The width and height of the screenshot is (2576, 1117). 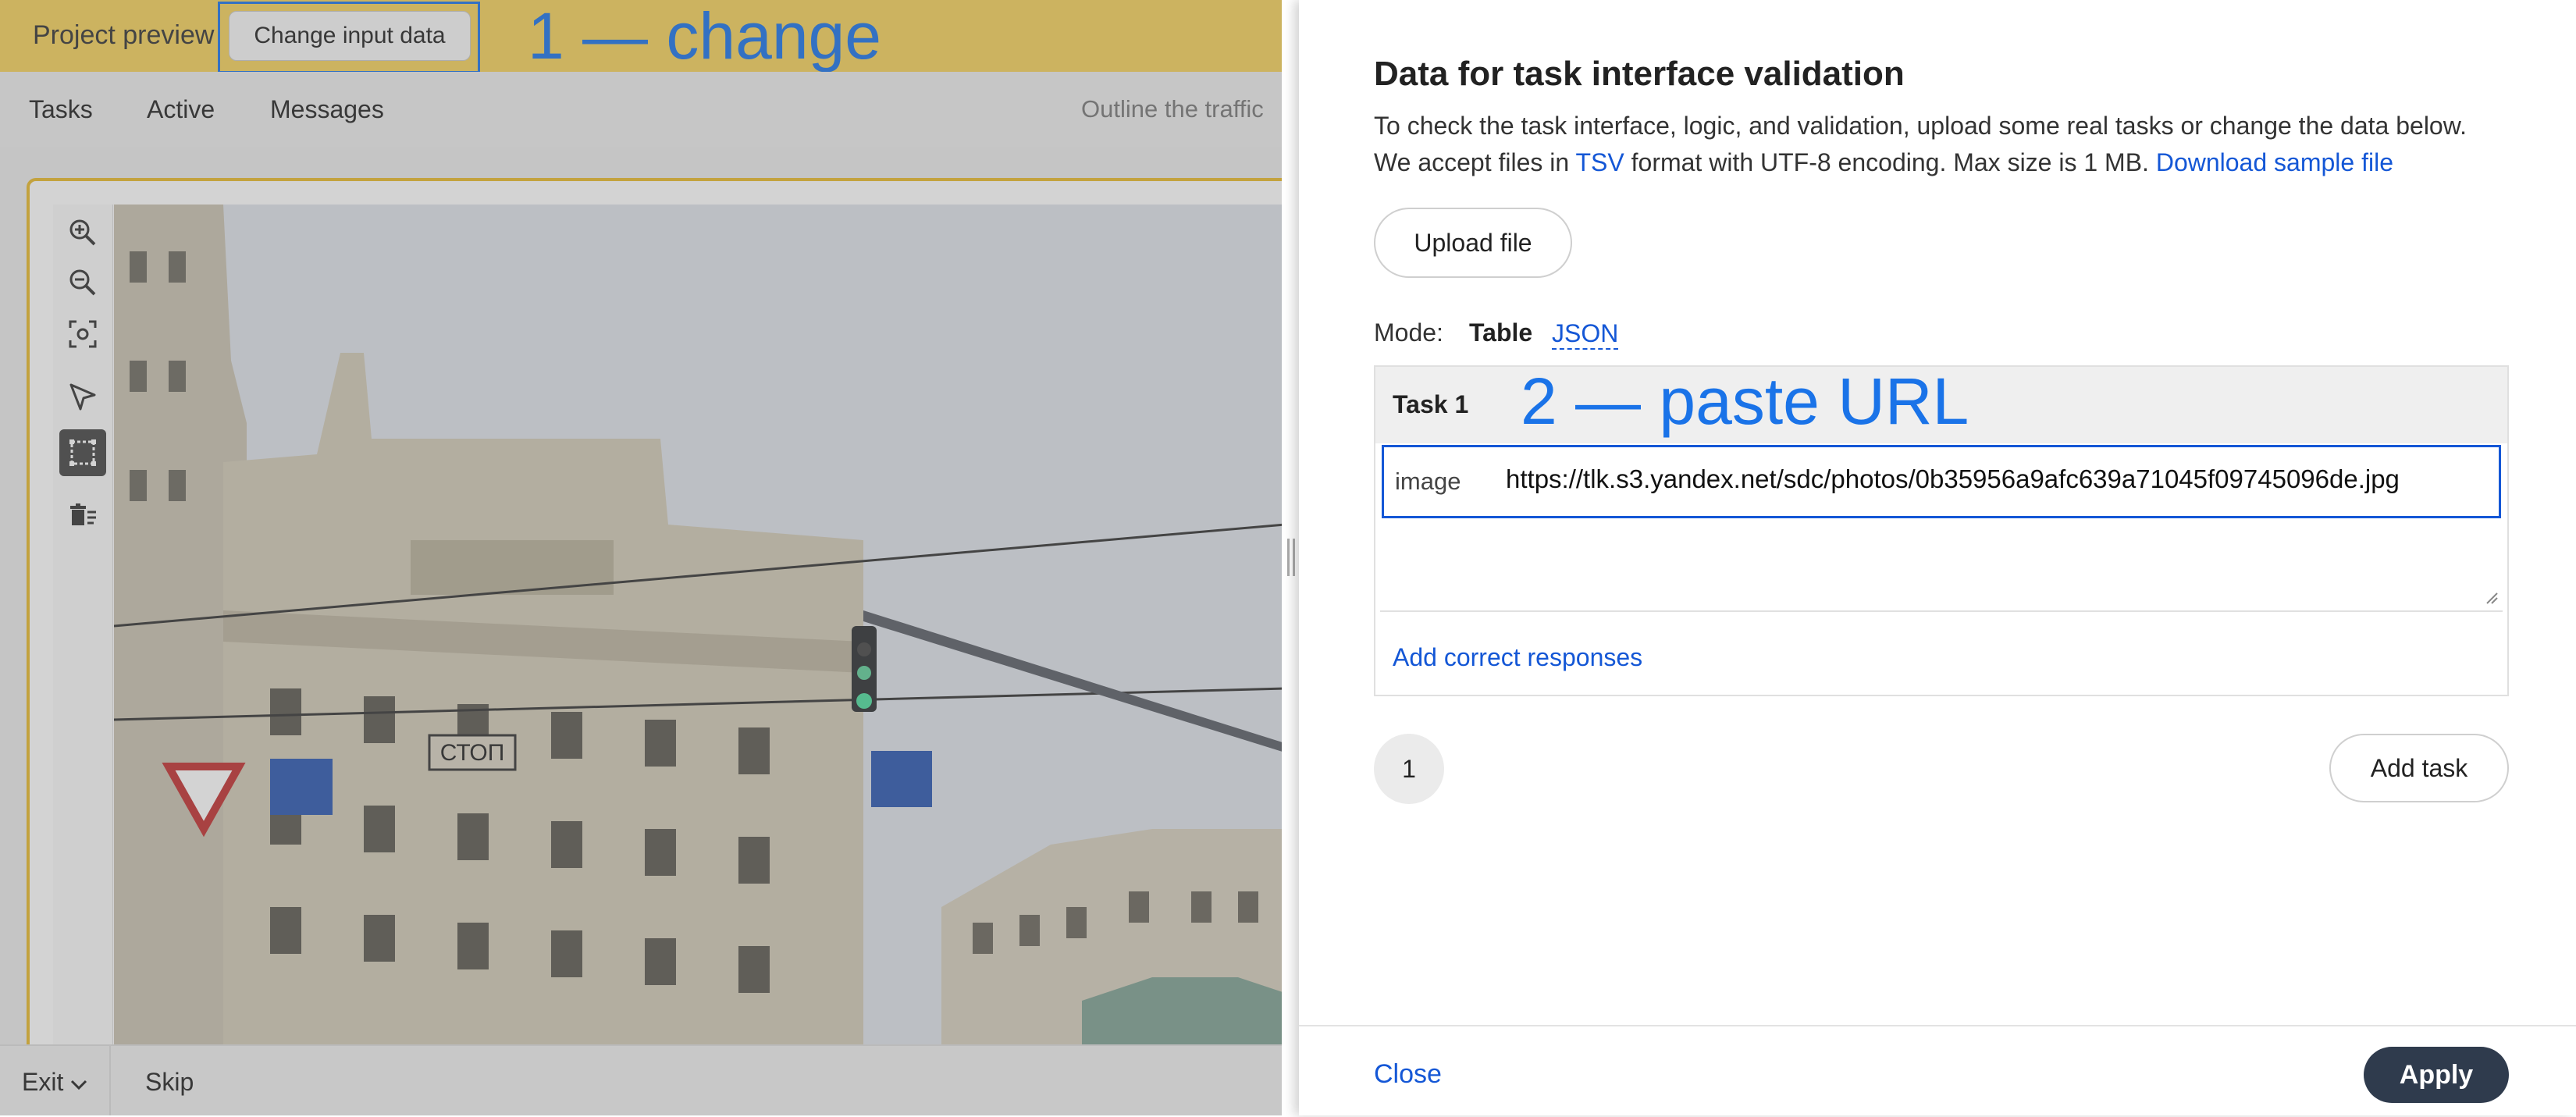 I want to click on task-page-number: 1, so click(x=1409, y=769).